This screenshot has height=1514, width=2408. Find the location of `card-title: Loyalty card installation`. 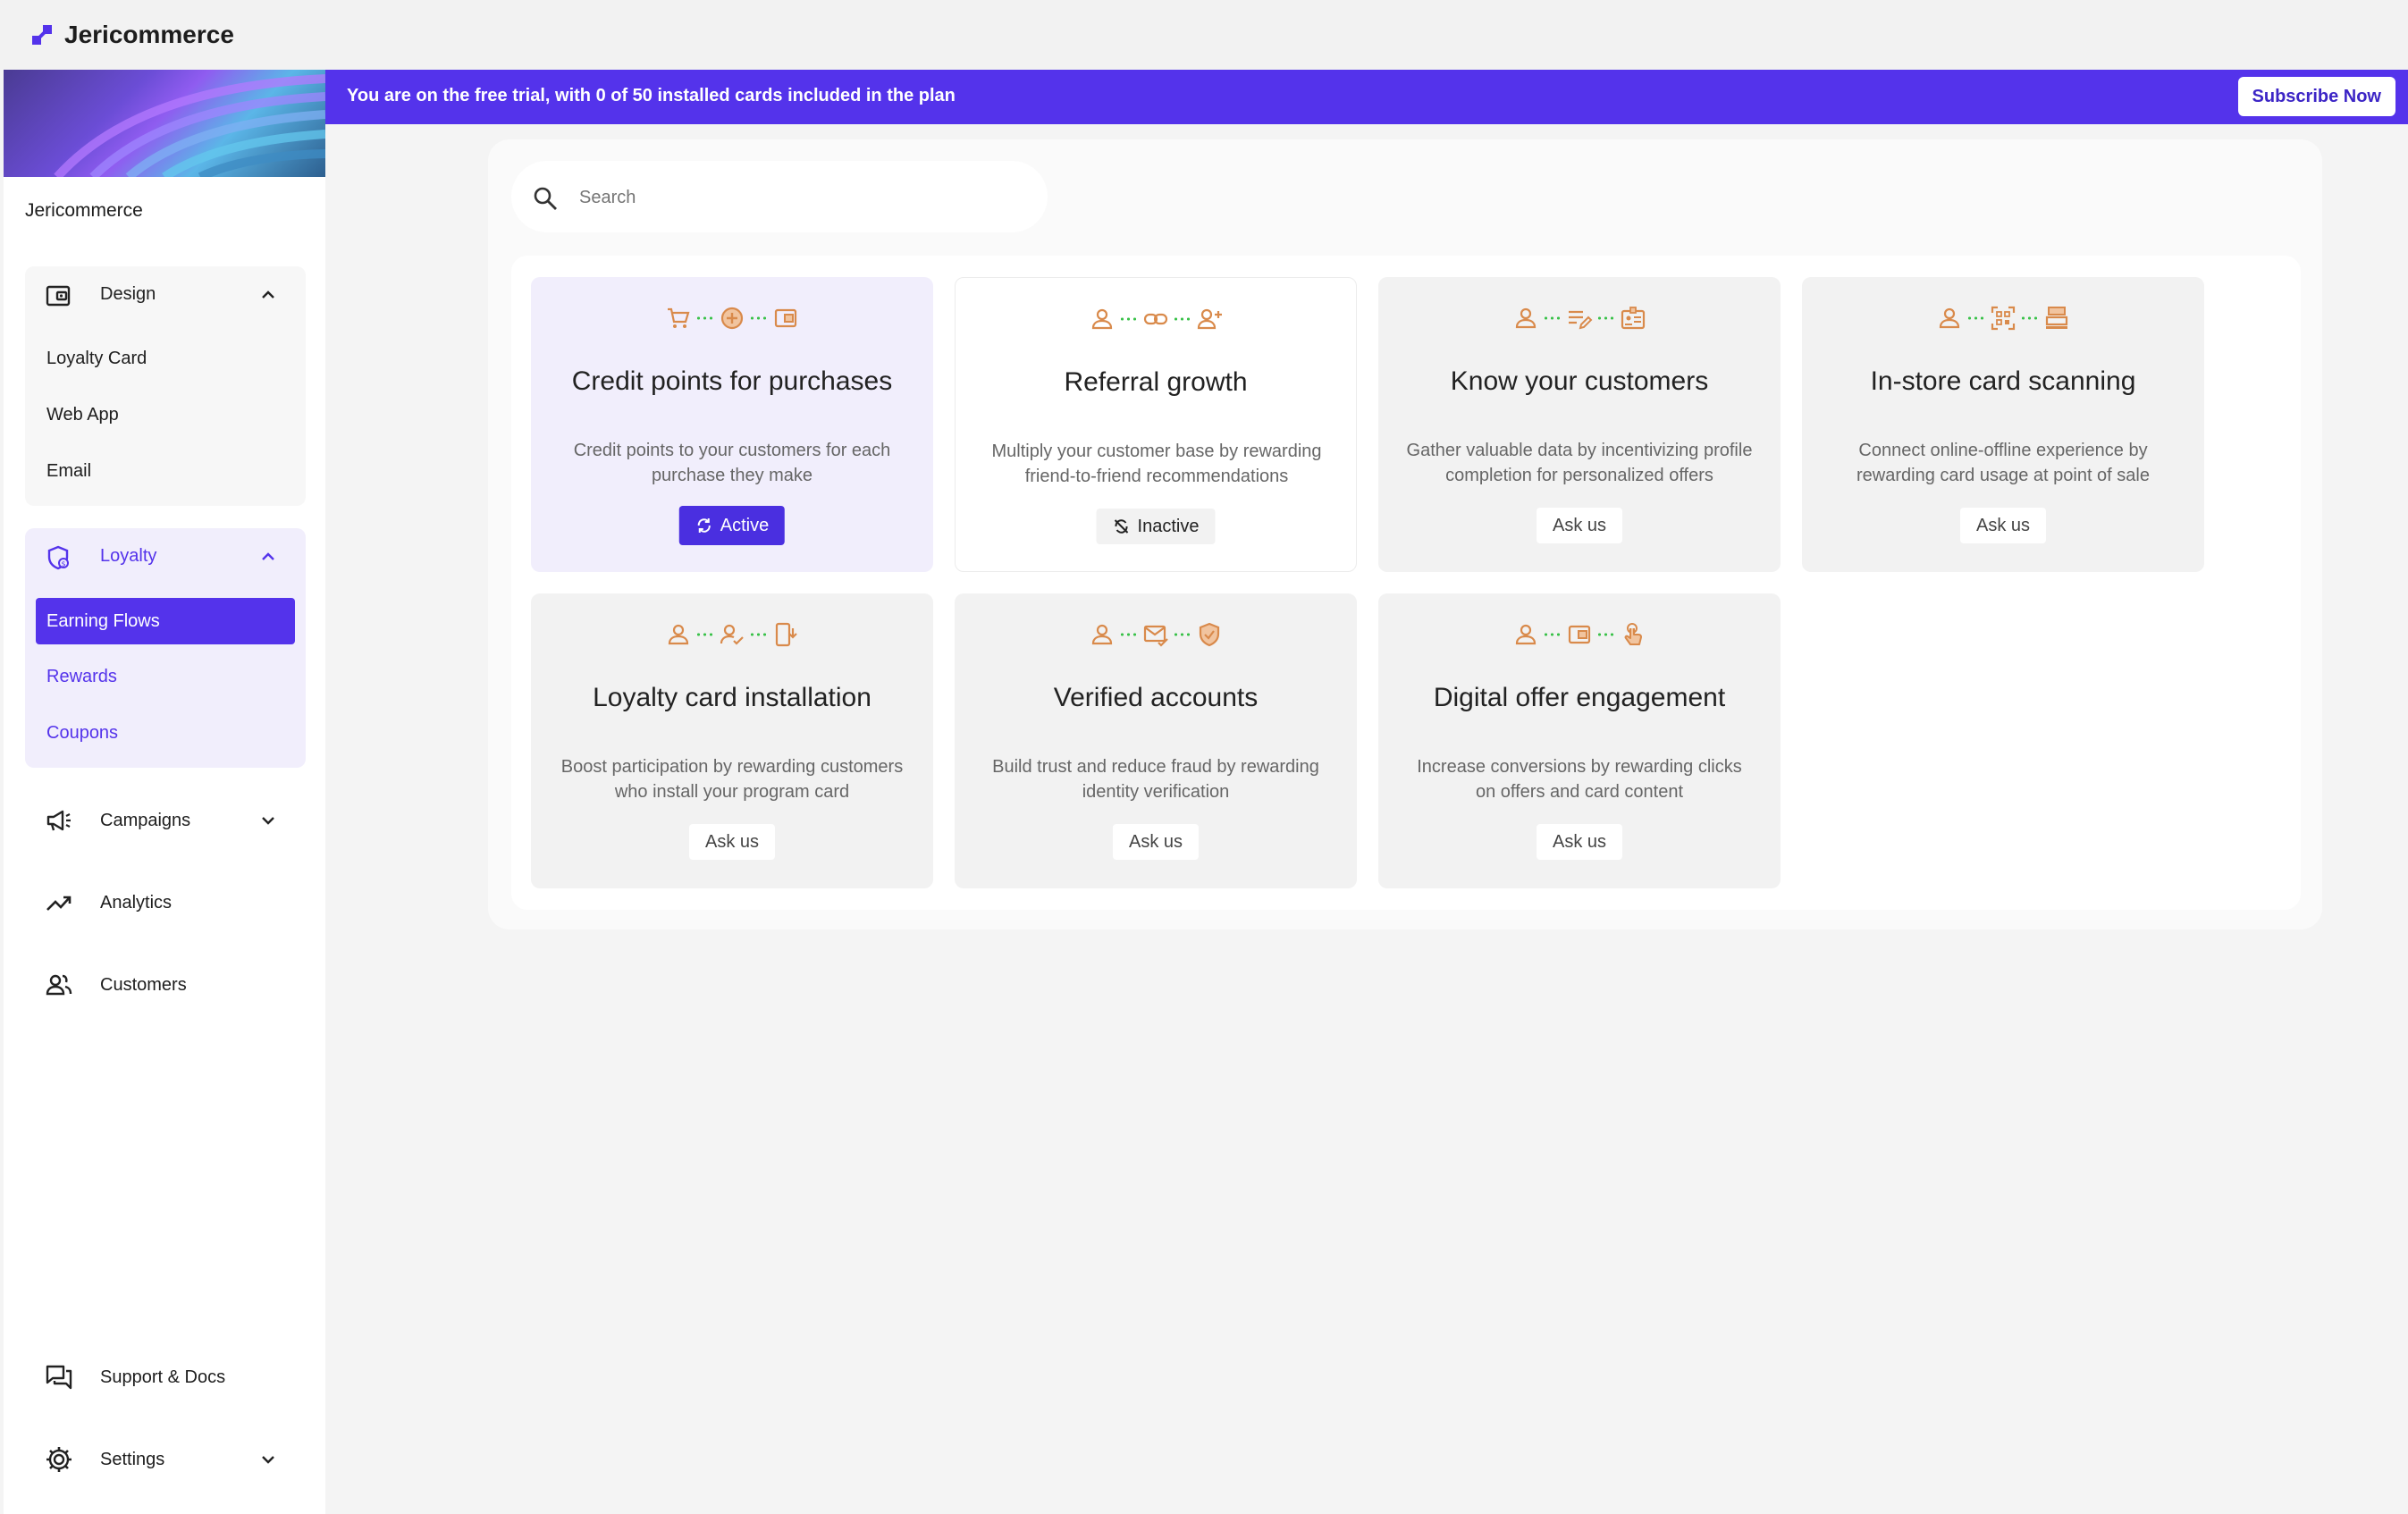

card-title: Loyalty card installation is located at coordinates (732, 697).